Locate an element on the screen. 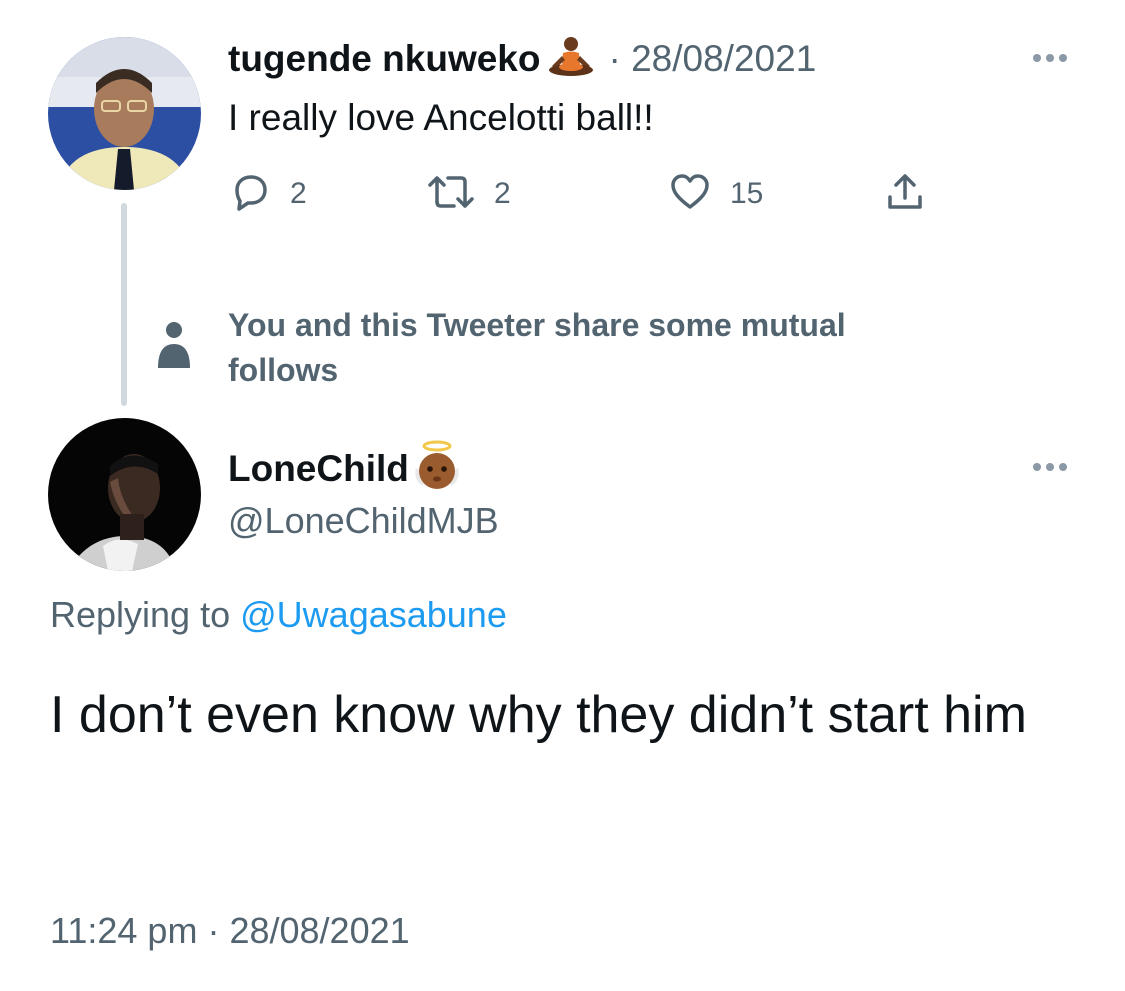  share-icon is located at coordinates (905, 194).